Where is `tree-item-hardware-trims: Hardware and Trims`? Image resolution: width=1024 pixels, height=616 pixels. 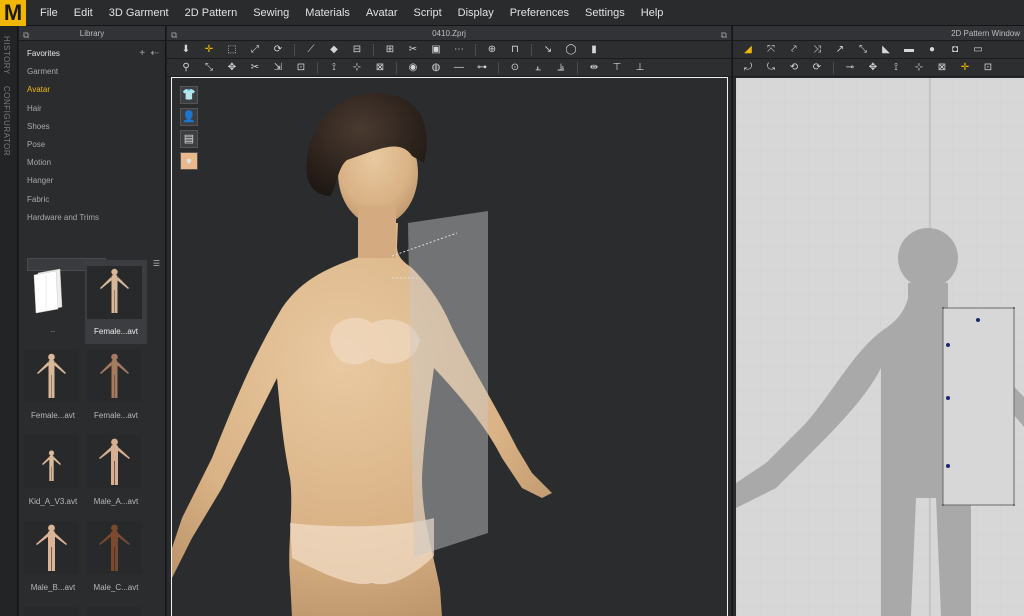
tree-item-hardware-trims: Hardware and Trims is located at coordinates (92, 218).